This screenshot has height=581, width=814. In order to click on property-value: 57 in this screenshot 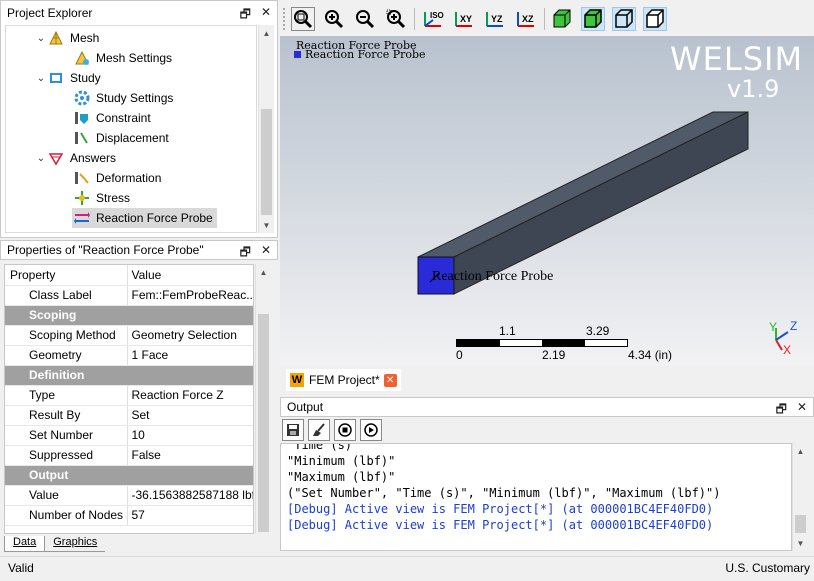, I will do `click(190, 515)`.